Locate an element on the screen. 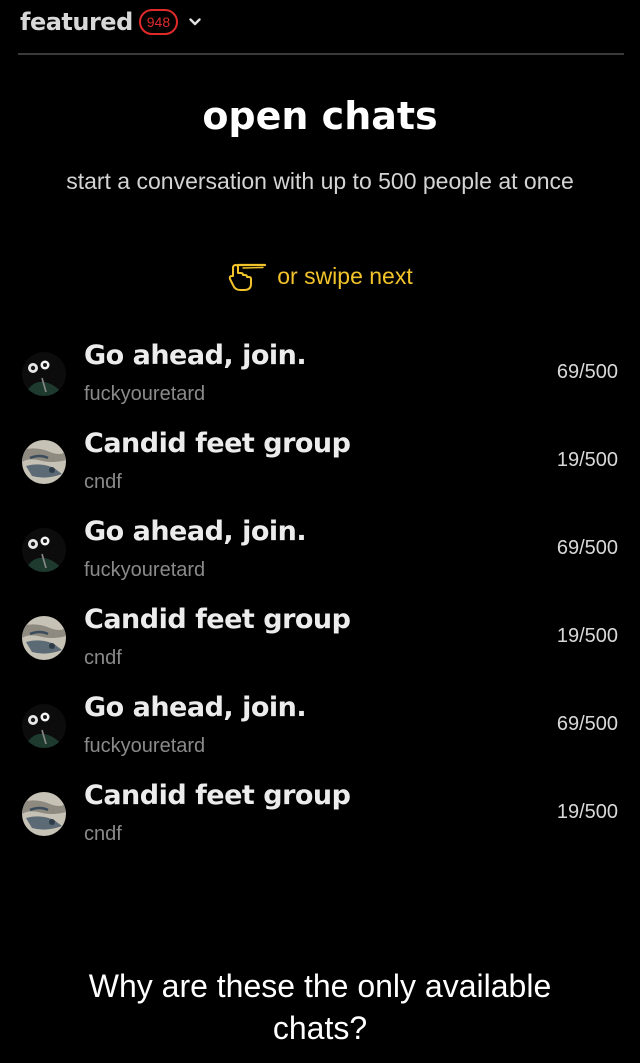 Image resolution: width=640 pixels, height=1063 pixels. featured-tab-title: featured is located at coordinates (76, 22).